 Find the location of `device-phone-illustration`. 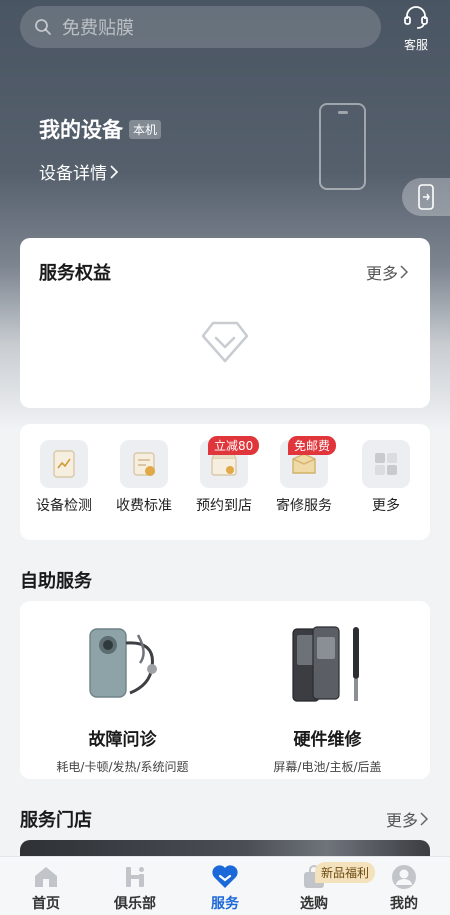

device-phone-illustration is located at coordinates (342, 146).